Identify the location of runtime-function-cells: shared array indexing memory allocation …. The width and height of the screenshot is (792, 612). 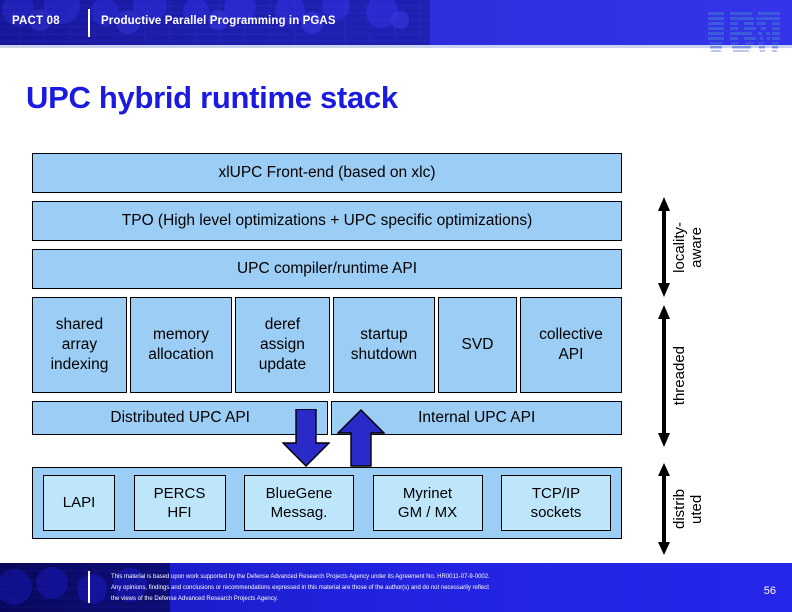
(327, 345).